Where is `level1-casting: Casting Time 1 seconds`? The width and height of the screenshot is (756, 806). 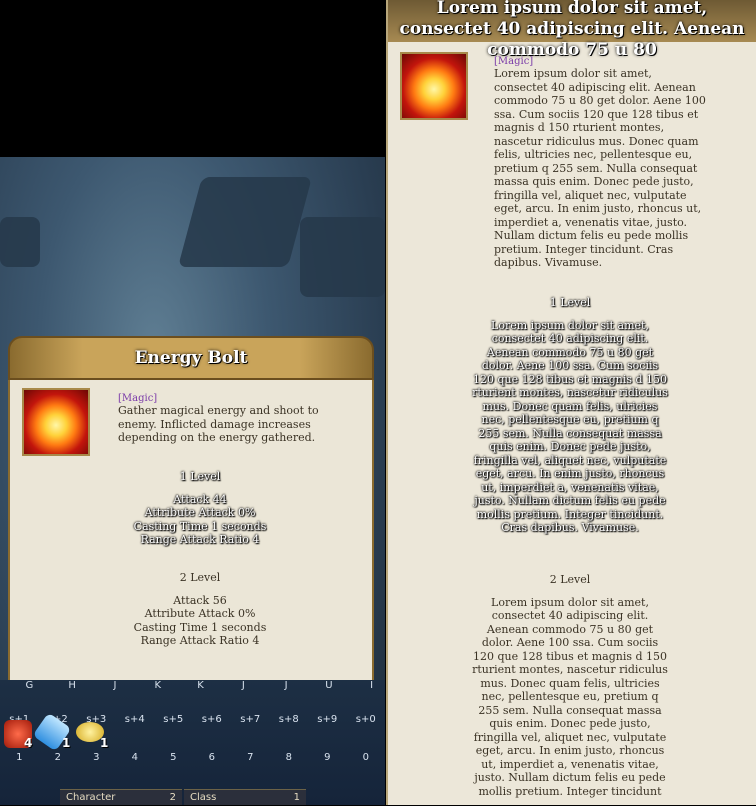
level1-casting: Casting Time 1 seconds is located at coordinates (200, 526).